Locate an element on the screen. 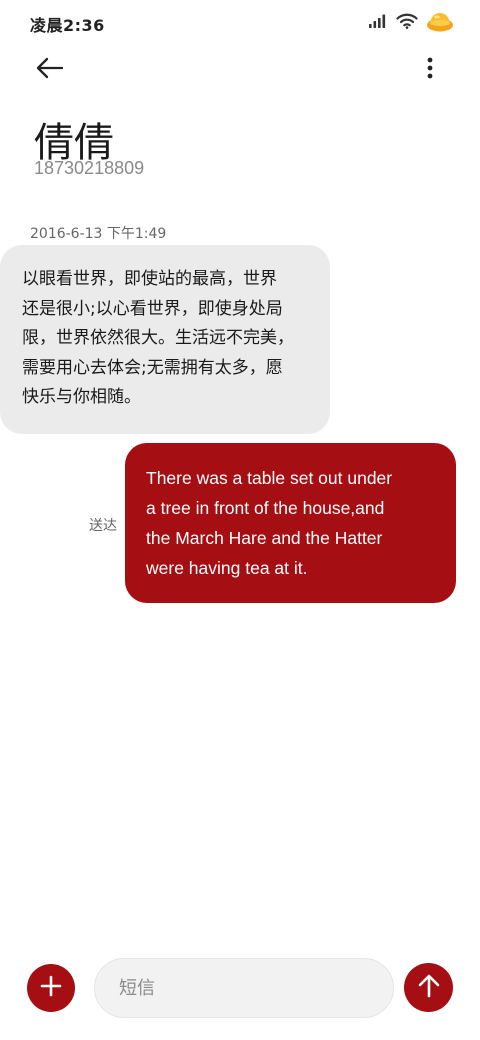 This screenshot has height=1040, width=480. outgoing-message-line: were having tea at it. is located at coordinates (227, 568).